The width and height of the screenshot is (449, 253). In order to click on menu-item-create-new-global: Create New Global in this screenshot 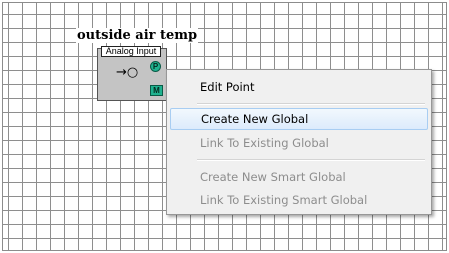, I will do `click(299, 119)`.